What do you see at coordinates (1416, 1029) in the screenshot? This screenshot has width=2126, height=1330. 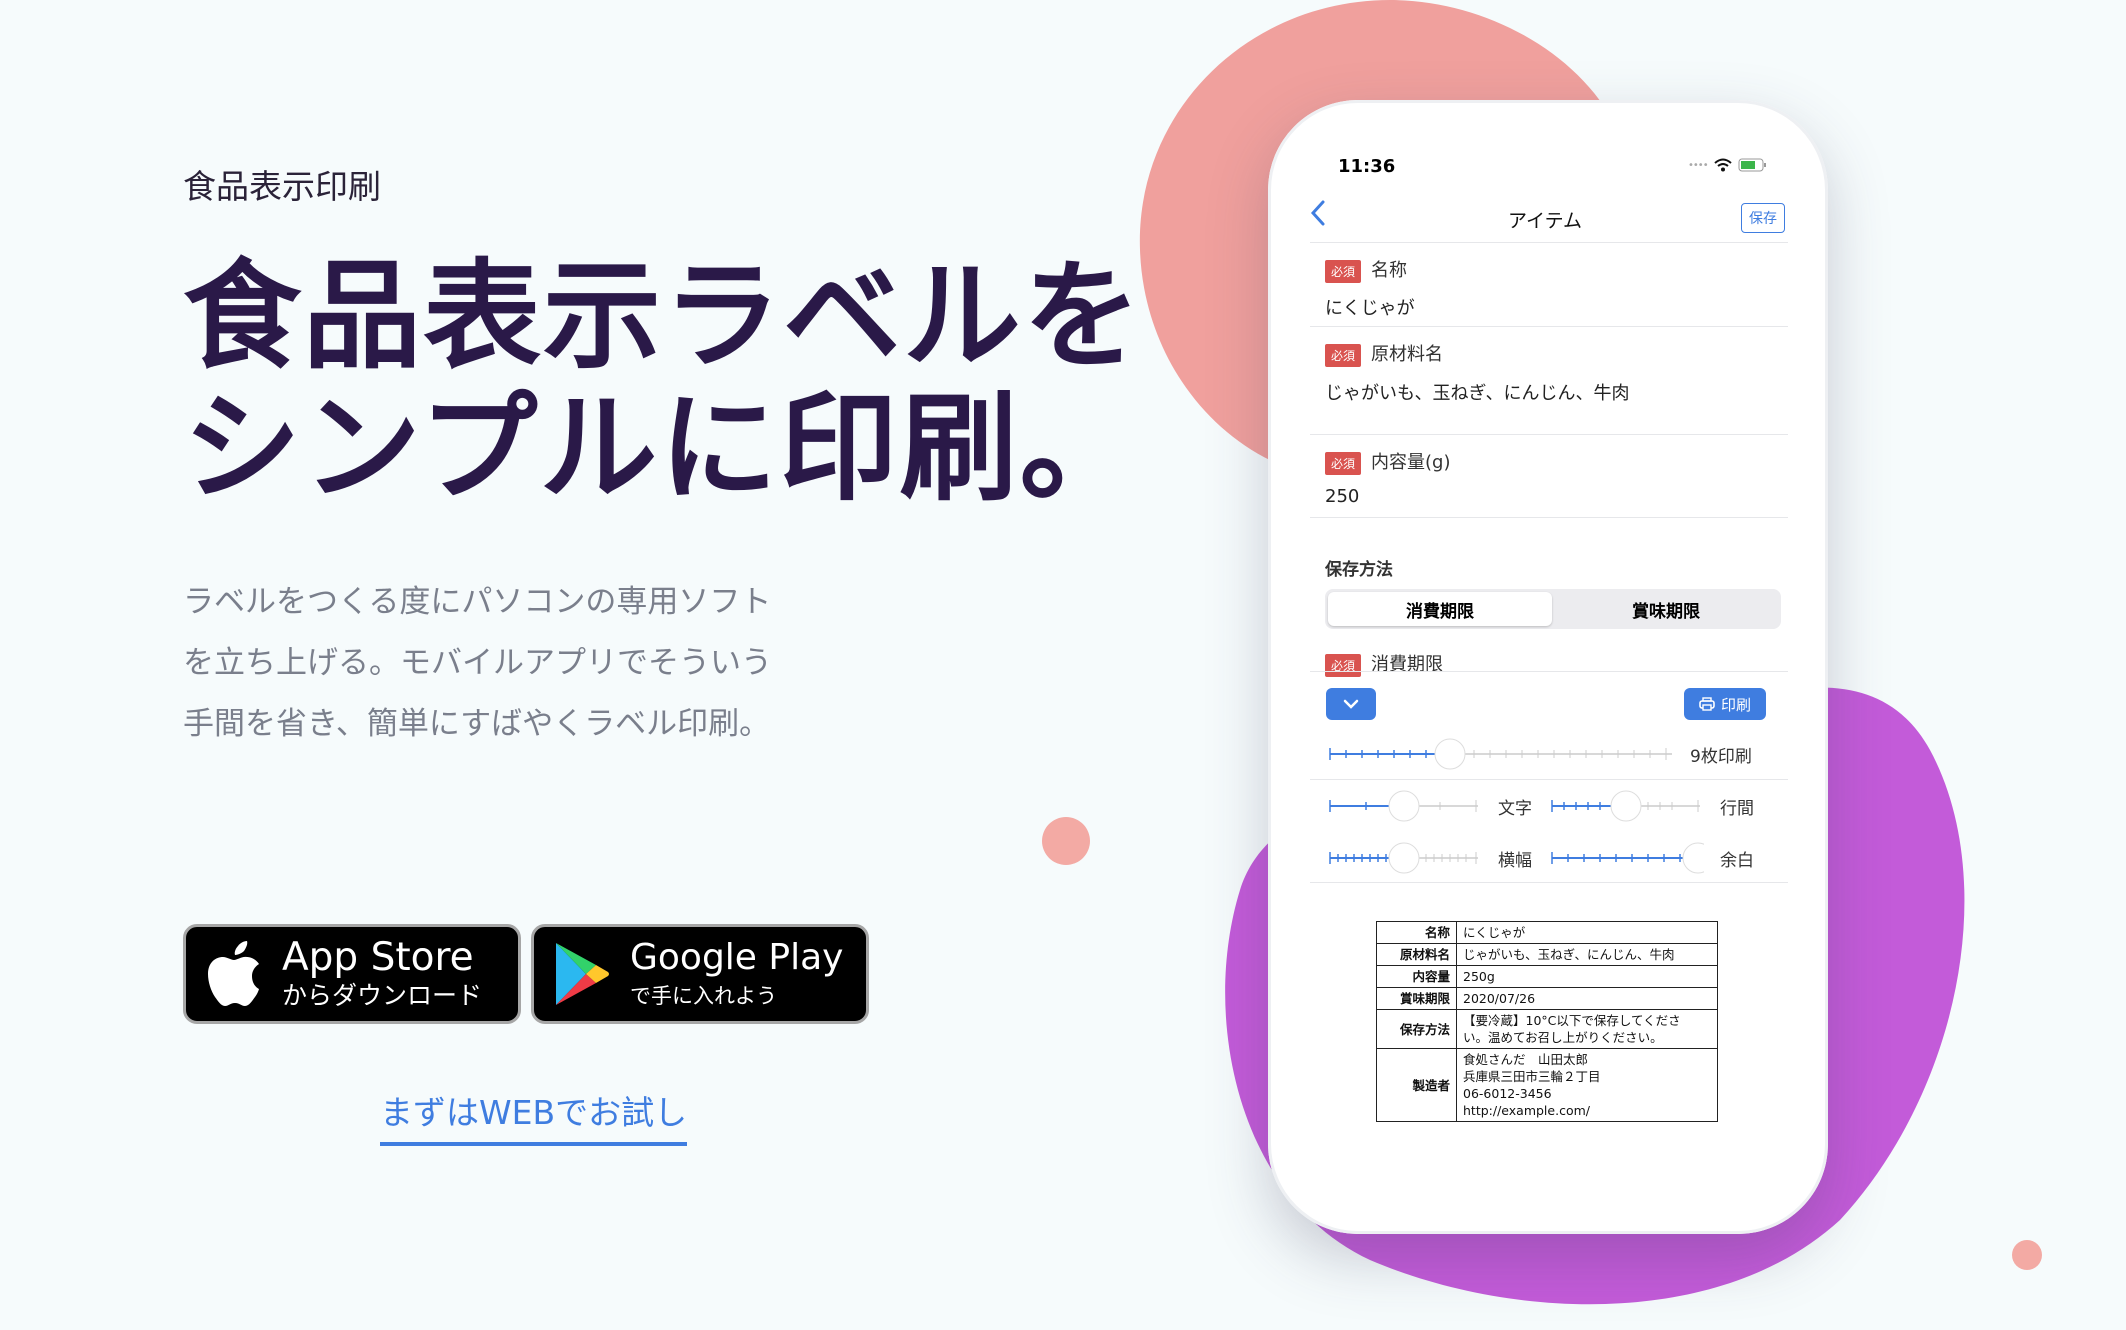 I see `label-key: 保存方法` at bounding box center [1416, 1029].